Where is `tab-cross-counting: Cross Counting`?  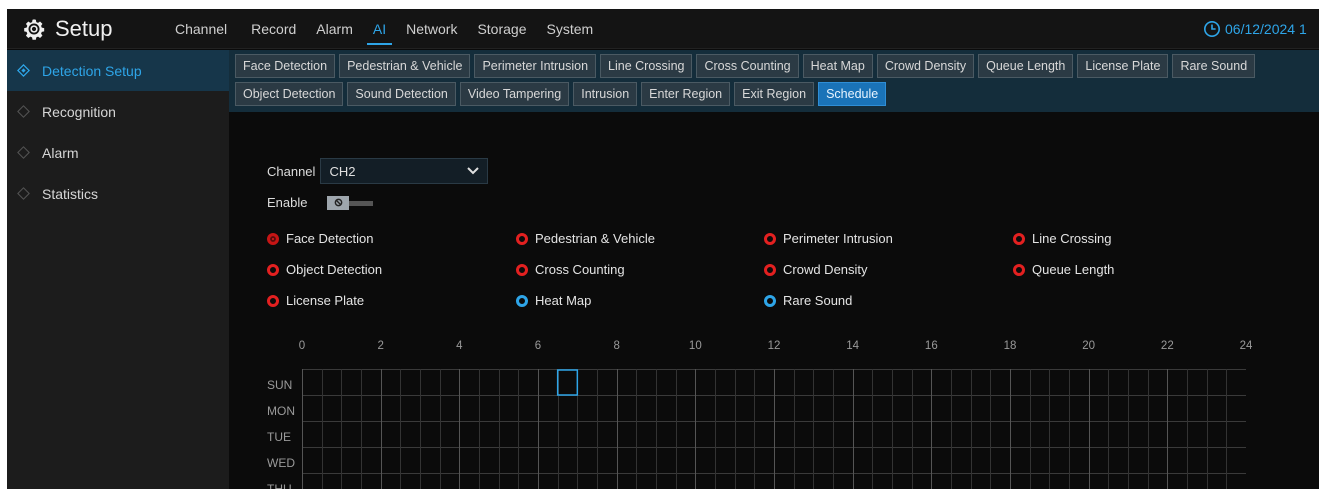
tab-cross-counting: Cross Counting is located at coordinates (747, 66).